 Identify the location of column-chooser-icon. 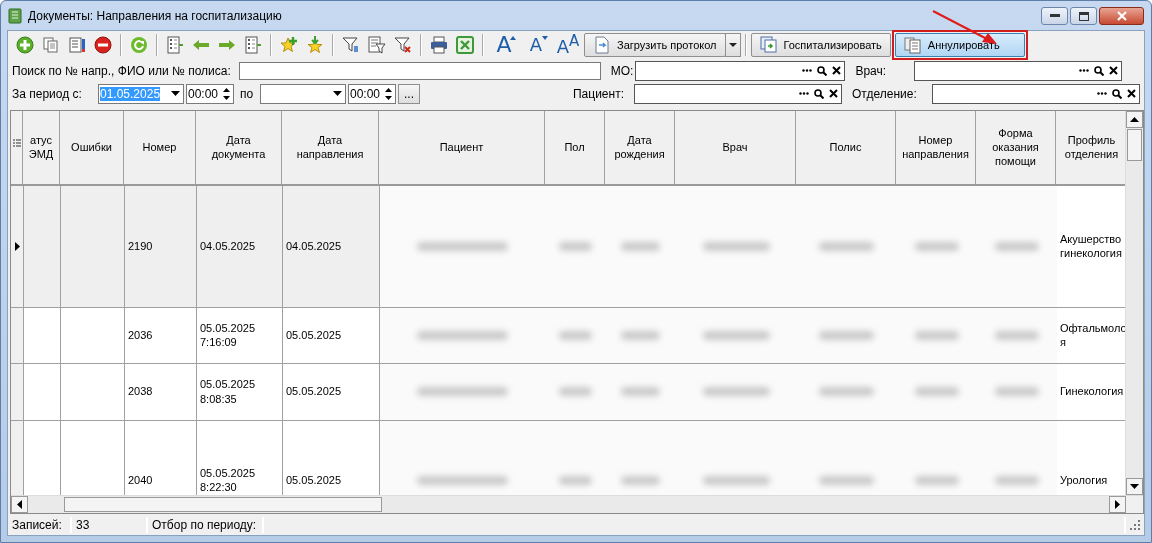
(16, 143).